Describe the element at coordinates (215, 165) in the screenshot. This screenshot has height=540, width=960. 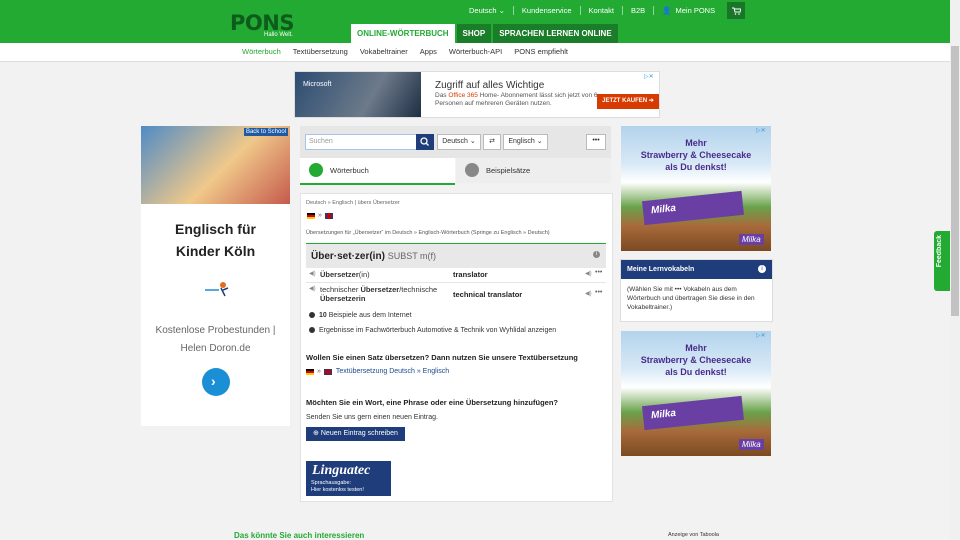
I see `kids-photo` at that location.